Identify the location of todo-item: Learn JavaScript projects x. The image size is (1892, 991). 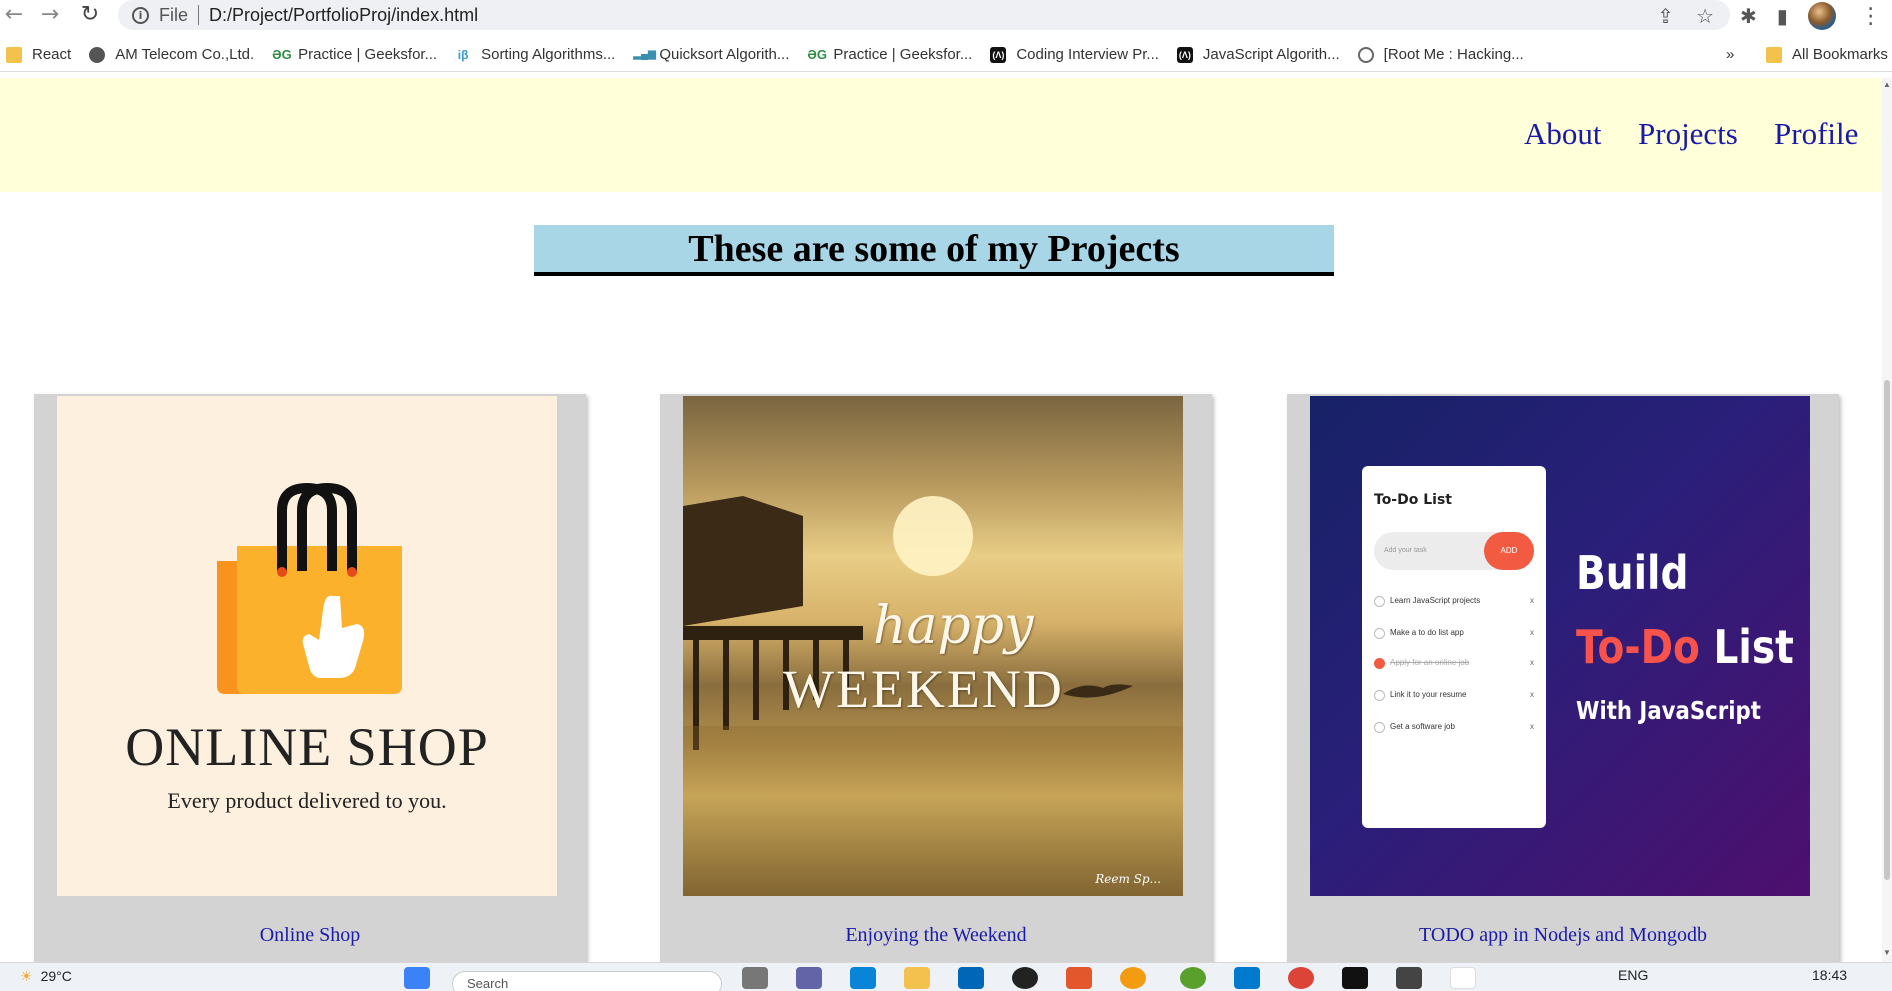
(1454, 602).